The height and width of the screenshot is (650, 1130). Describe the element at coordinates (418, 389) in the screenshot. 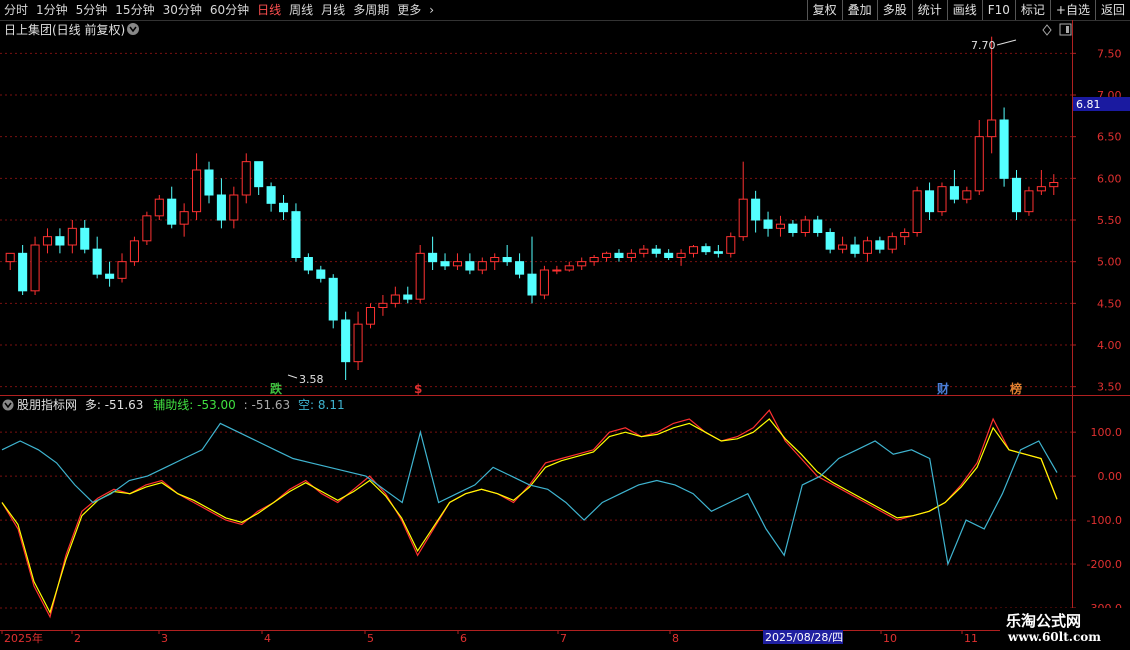

I see `event-marker-1: $` at that location.